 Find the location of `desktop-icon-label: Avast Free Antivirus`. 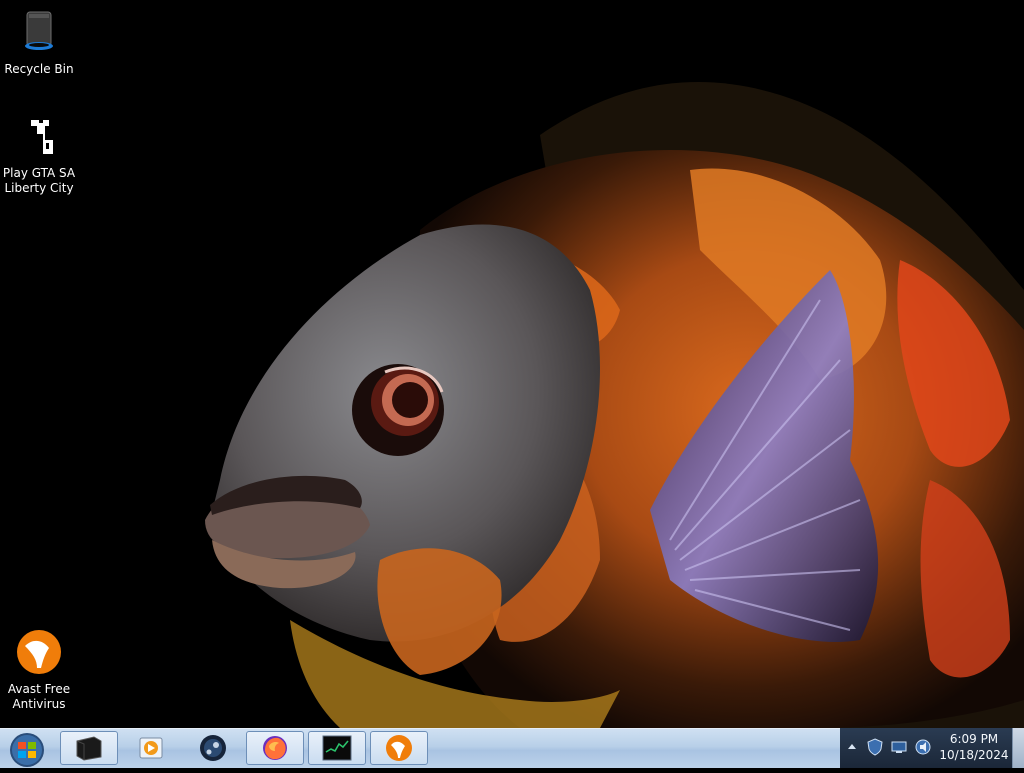

desktop-icon-label: Avast Free Antivirus is located at coordinates (39, 696).